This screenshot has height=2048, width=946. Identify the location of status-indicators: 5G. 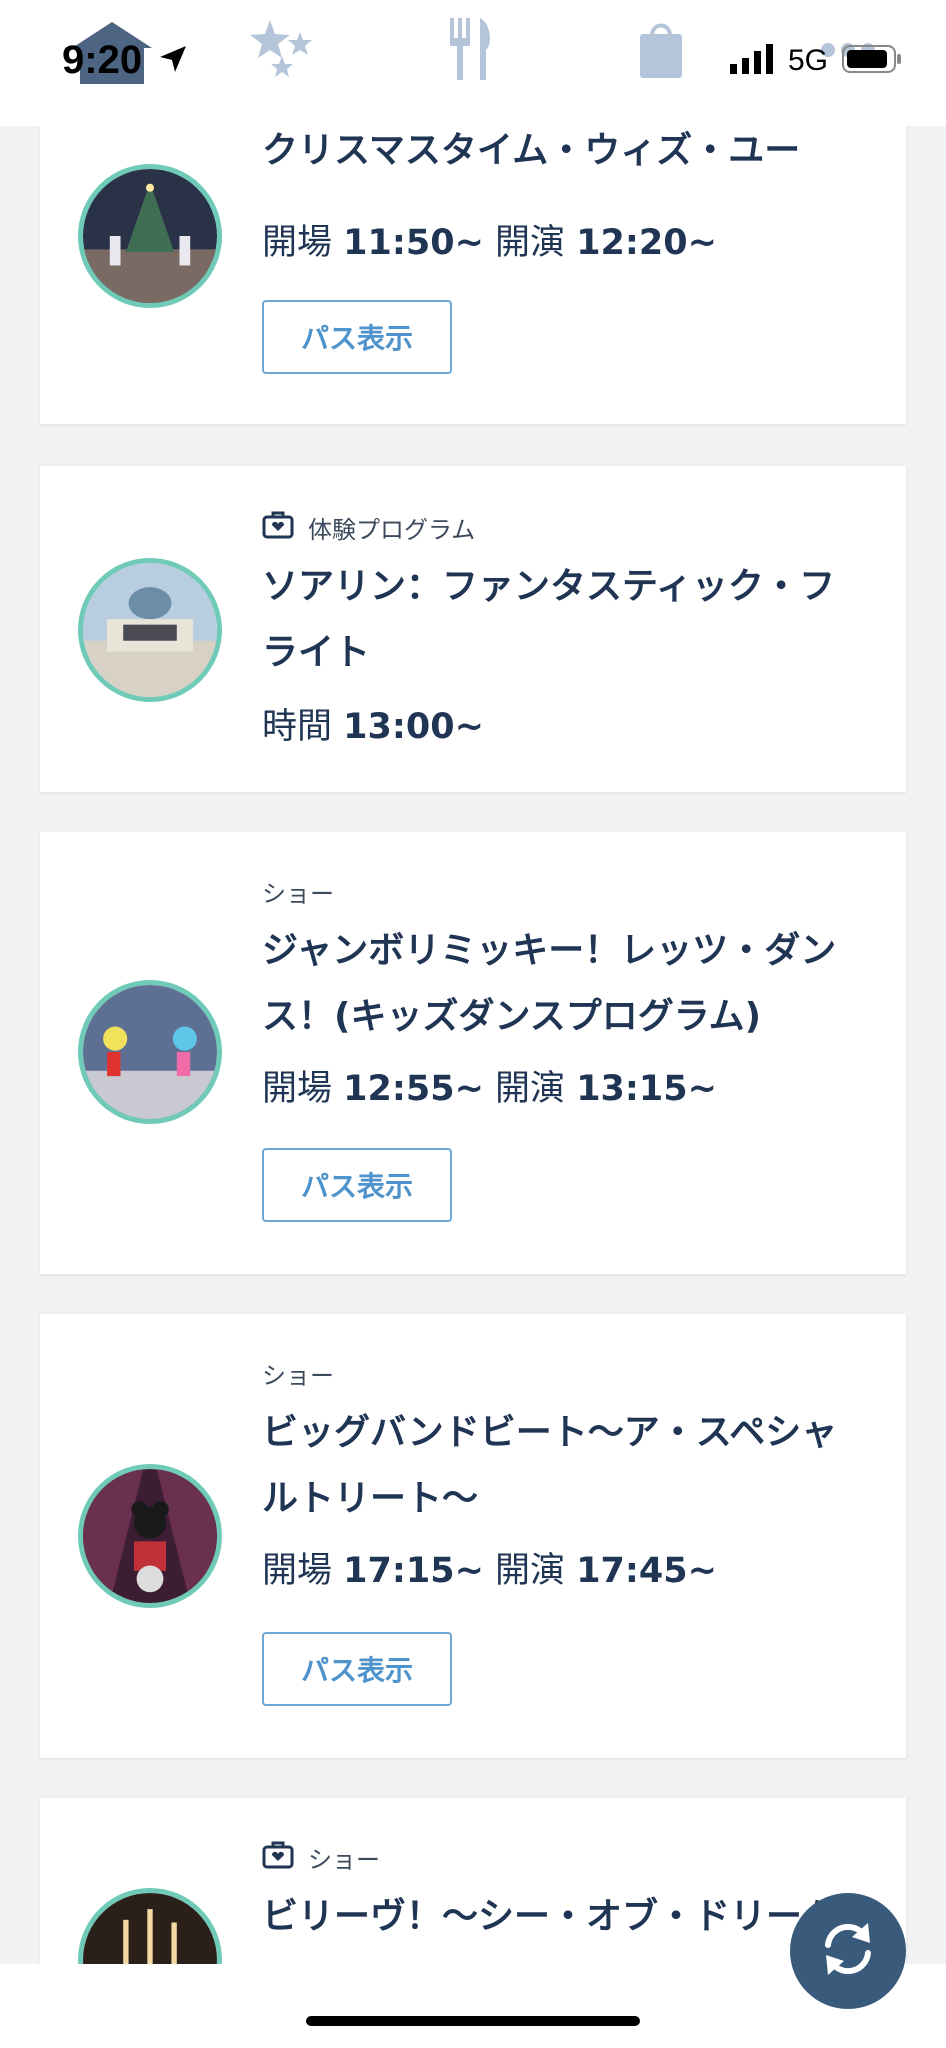
(815, 61).